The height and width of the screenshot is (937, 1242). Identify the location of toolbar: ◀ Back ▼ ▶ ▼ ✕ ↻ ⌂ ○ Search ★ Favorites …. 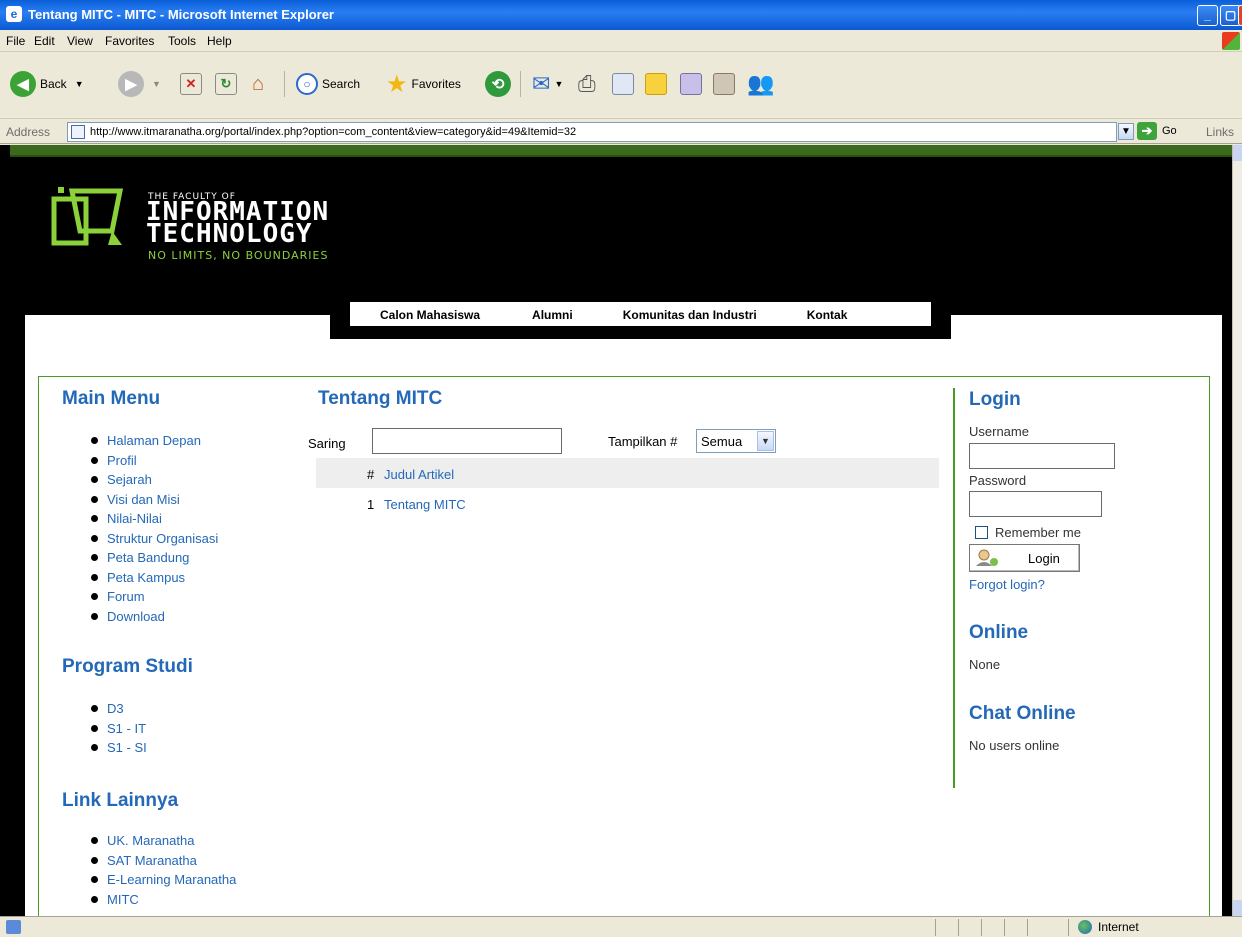
(621, 86).